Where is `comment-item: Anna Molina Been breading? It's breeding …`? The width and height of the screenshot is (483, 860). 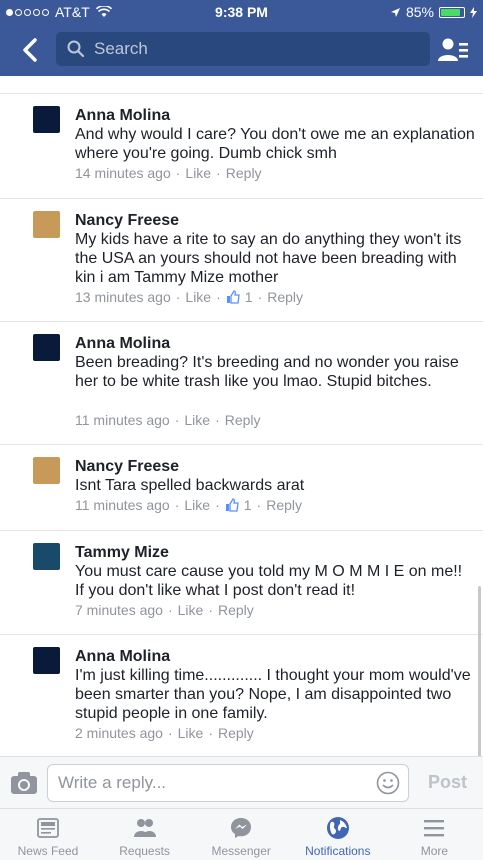 comment-item: Anna Molina Been breading? It's breeding … is located at coordinates (241, 383).